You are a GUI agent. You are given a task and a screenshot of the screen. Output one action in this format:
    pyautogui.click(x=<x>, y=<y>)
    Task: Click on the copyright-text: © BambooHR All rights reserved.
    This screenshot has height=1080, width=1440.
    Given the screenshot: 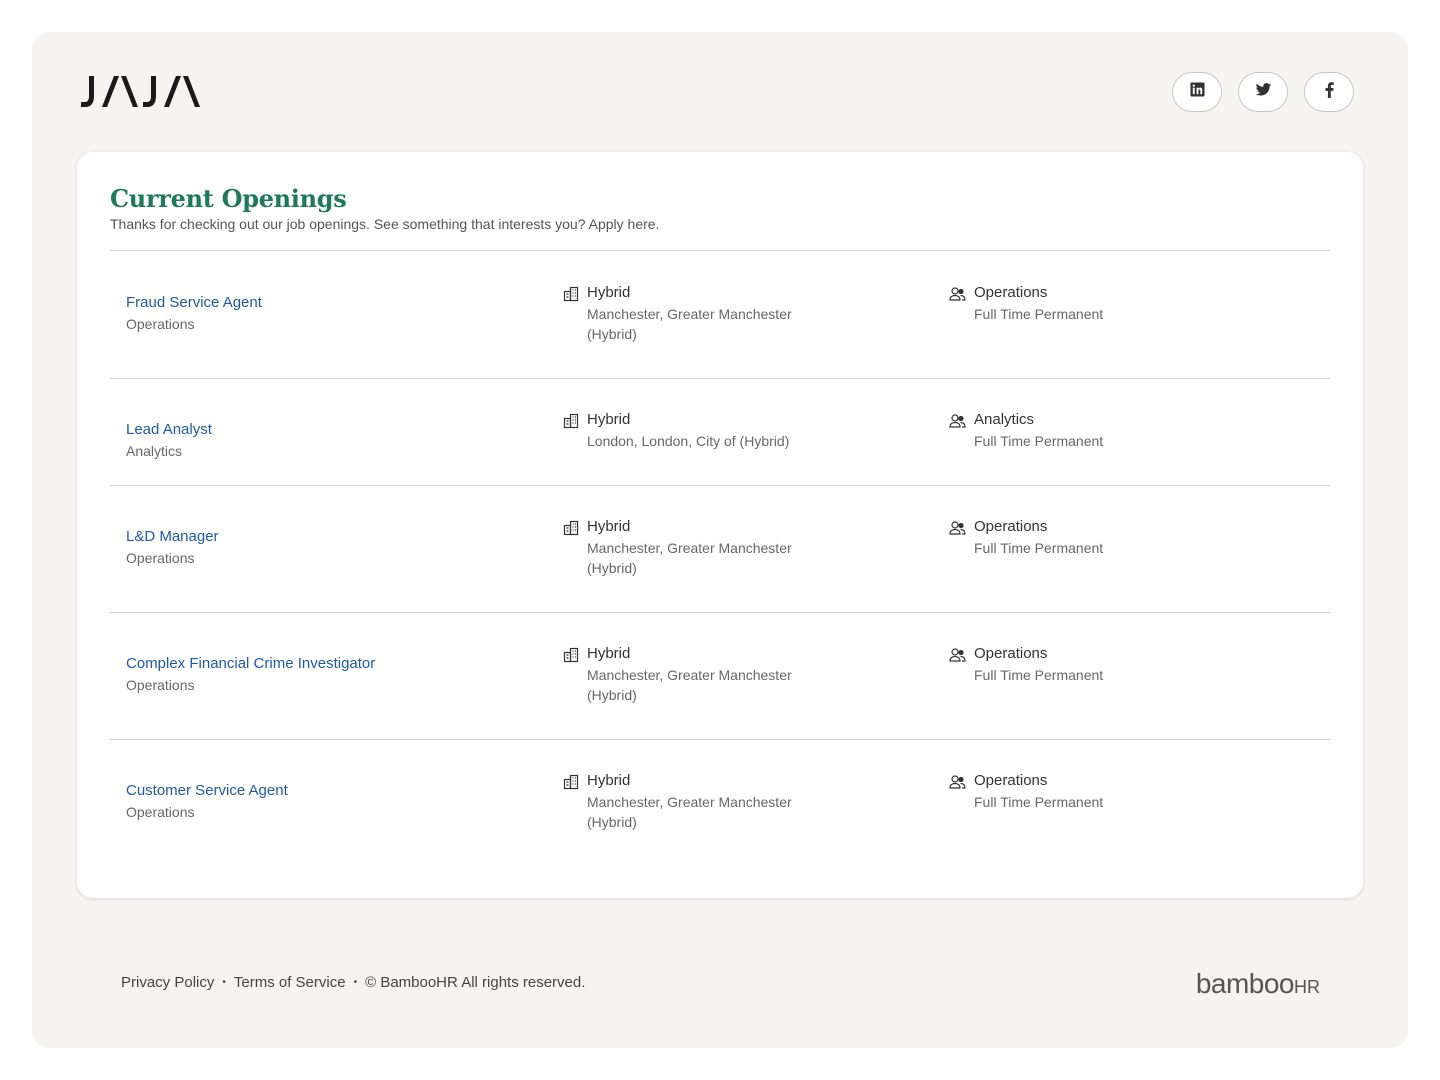 What is the action you would take?
    pyautogui.click(x=475, y=982)
    